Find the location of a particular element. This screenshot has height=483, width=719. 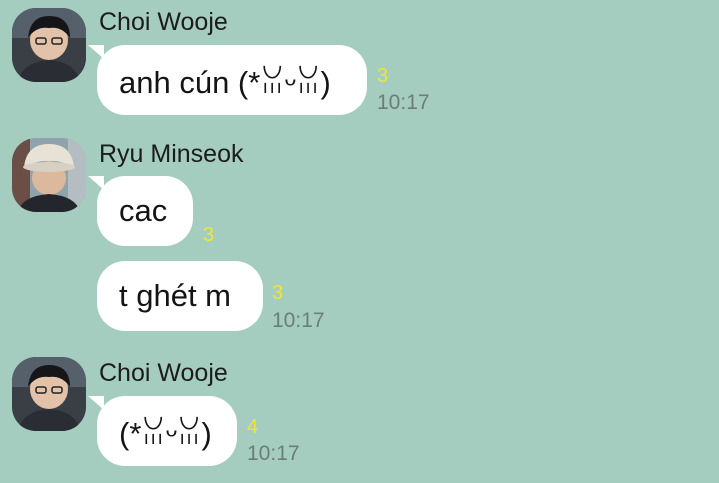

message-bubble: anh cún (*ꈍᵕꈍ) is located at coordinates (227, 80).